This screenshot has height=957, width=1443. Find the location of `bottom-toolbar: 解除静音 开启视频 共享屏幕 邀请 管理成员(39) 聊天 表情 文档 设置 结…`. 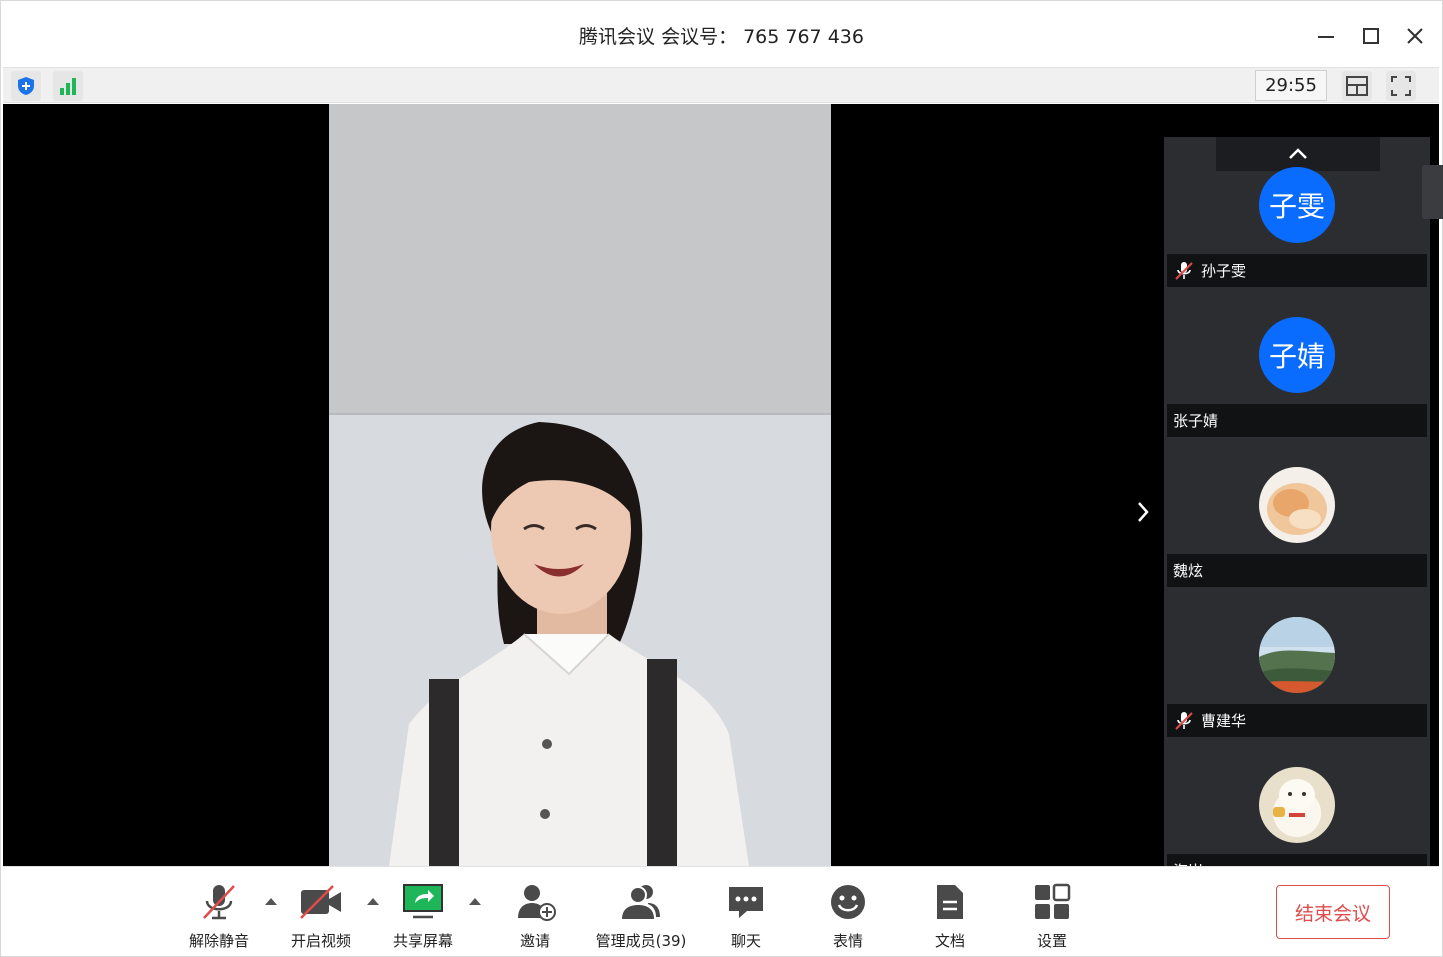

bottom-toolbar: 解除静音 开启视频 共享屏幕 邀请 管理成员(39) 聊天 表情 文档 设置 结… is located at coordinates (721, 911).